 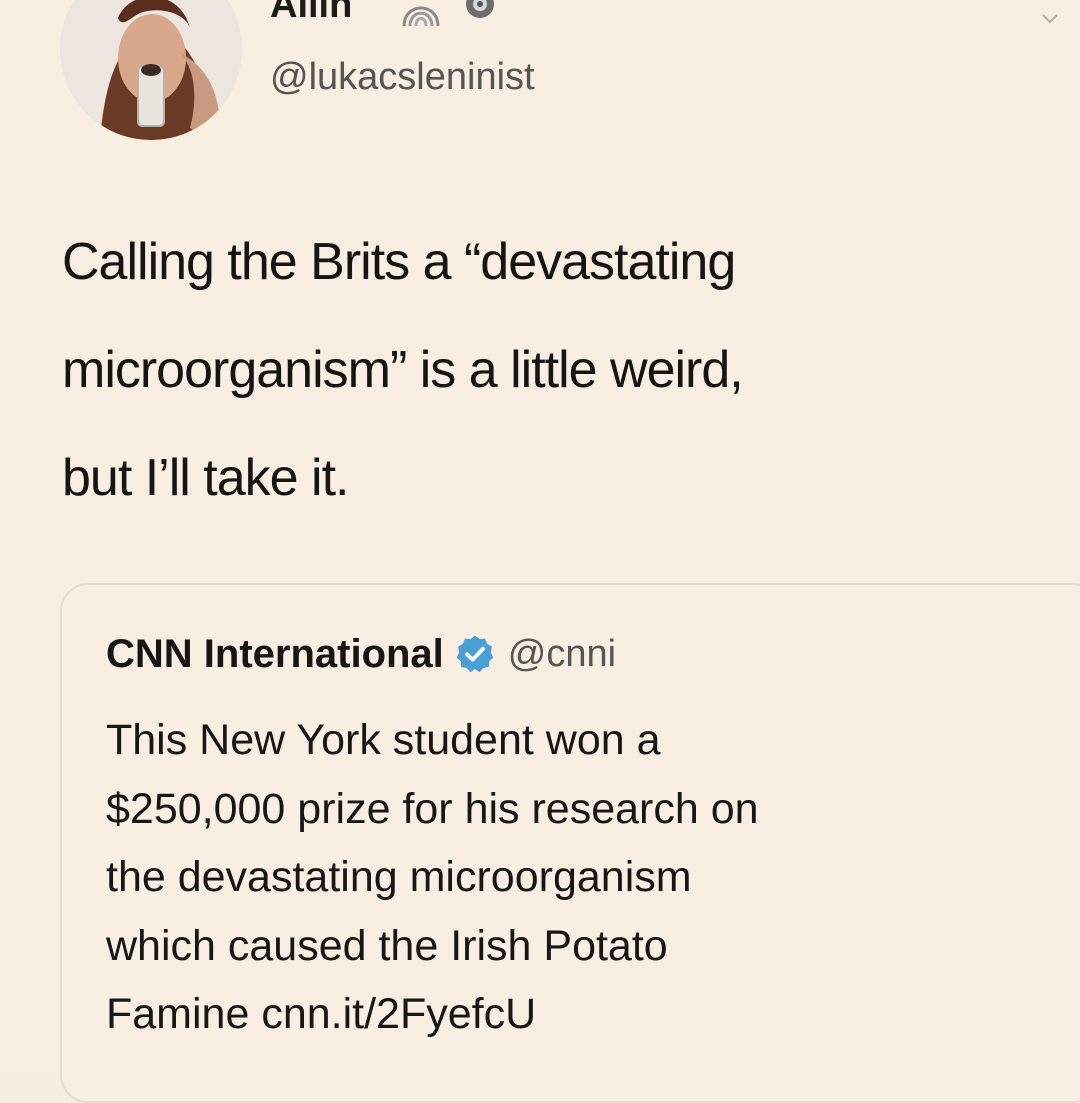 I want to click on verified-badge-icon, so click(x=474, y=654).